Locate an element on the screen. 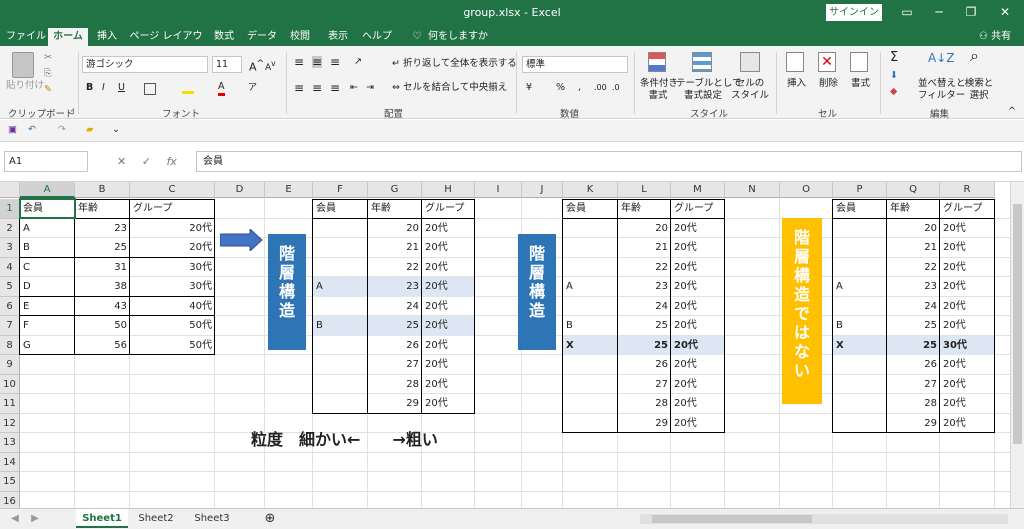  row-header: 2 is located at coordinates (10, 228).